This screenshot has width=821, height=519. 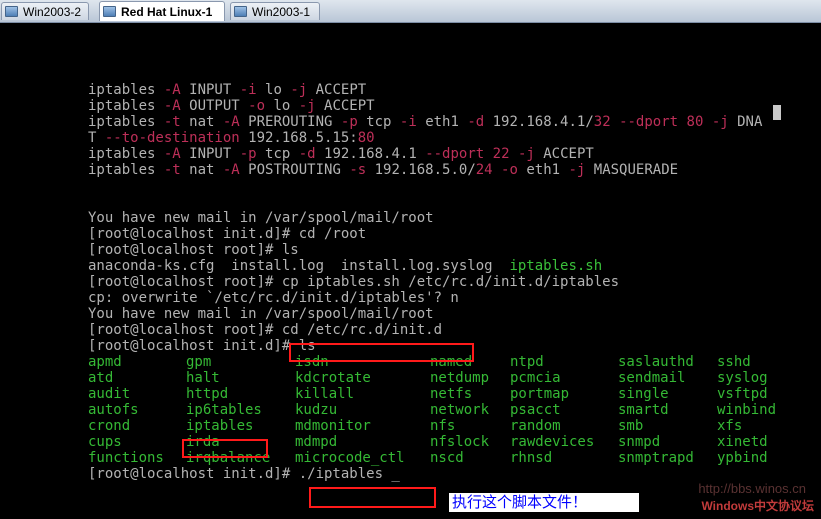 I want to click on ls-entry: rawdevices, so click(x=552, y=442).